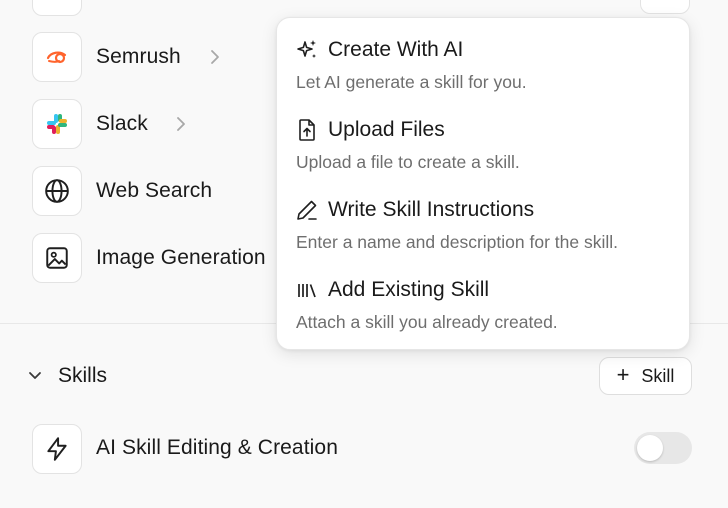 The width and height of the screenshot is (728, 508). What do you see at coordinates (623, 374) in the screenshot?
I see `plus-icon: +` at bounding box center [623, 374].